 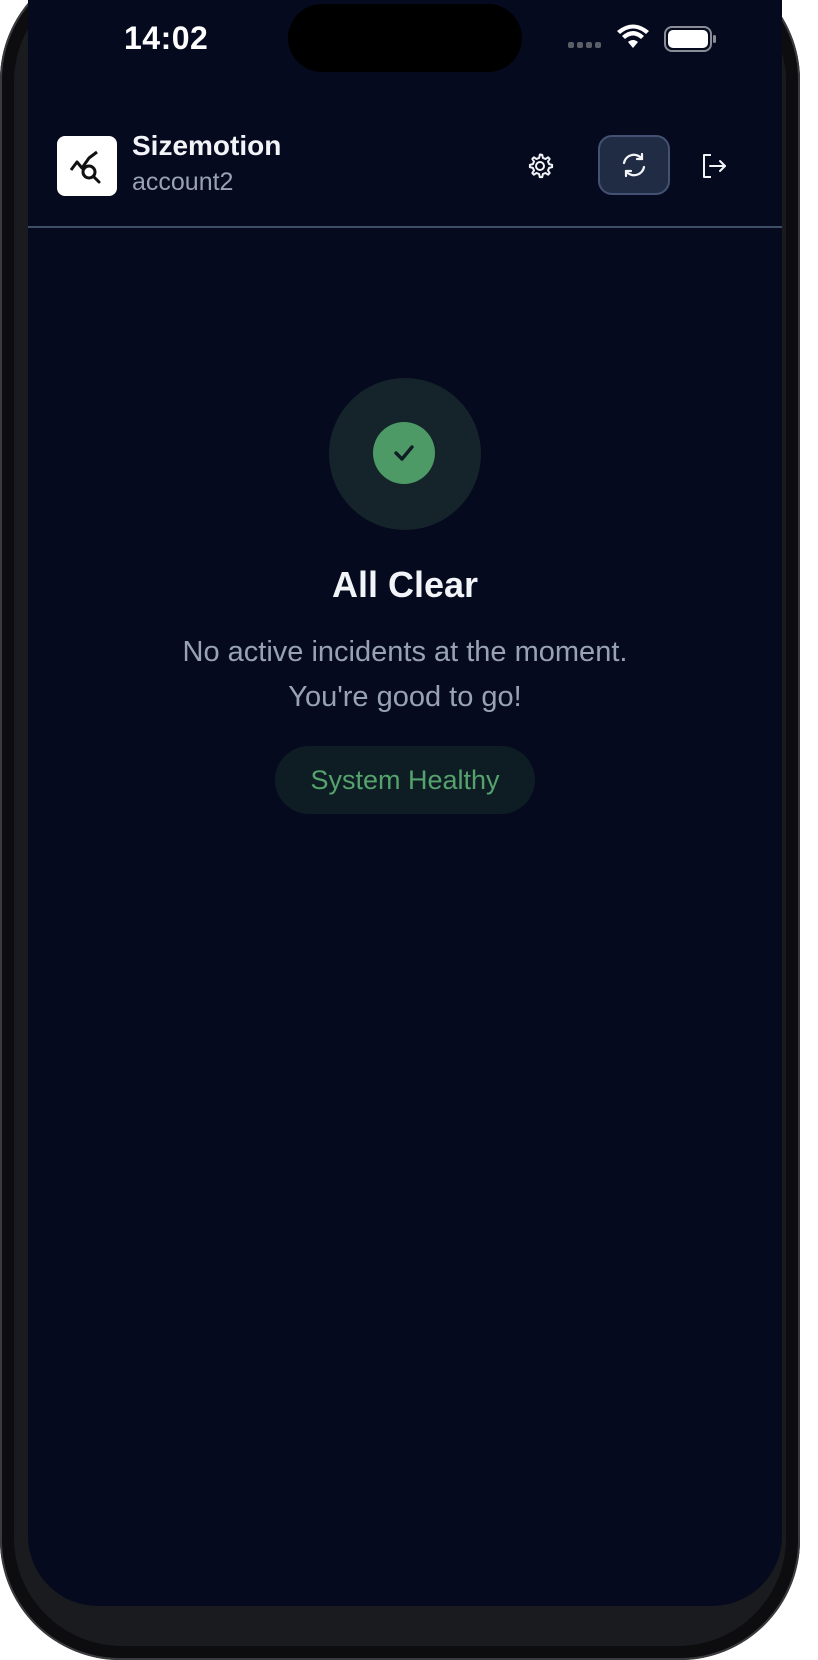 What do you see at coordinates (405, 584) in the screenshot?
I see `empty-state-title: All Clear` at bounding box center [405, 584].